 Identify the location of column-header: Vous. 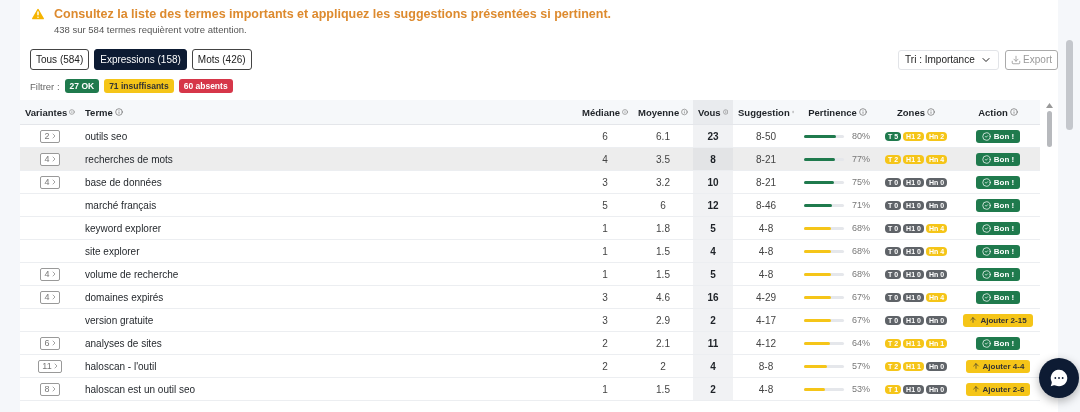
(709, 112).